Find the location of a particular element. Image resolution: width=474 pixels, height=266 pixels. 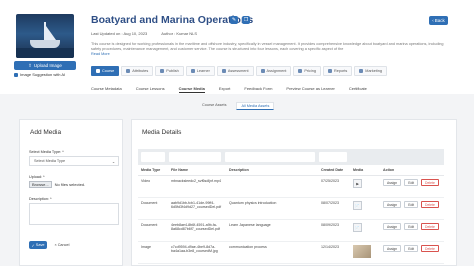

subtab-course-metadata: Course Metadata is located at coordinates (106, 89).